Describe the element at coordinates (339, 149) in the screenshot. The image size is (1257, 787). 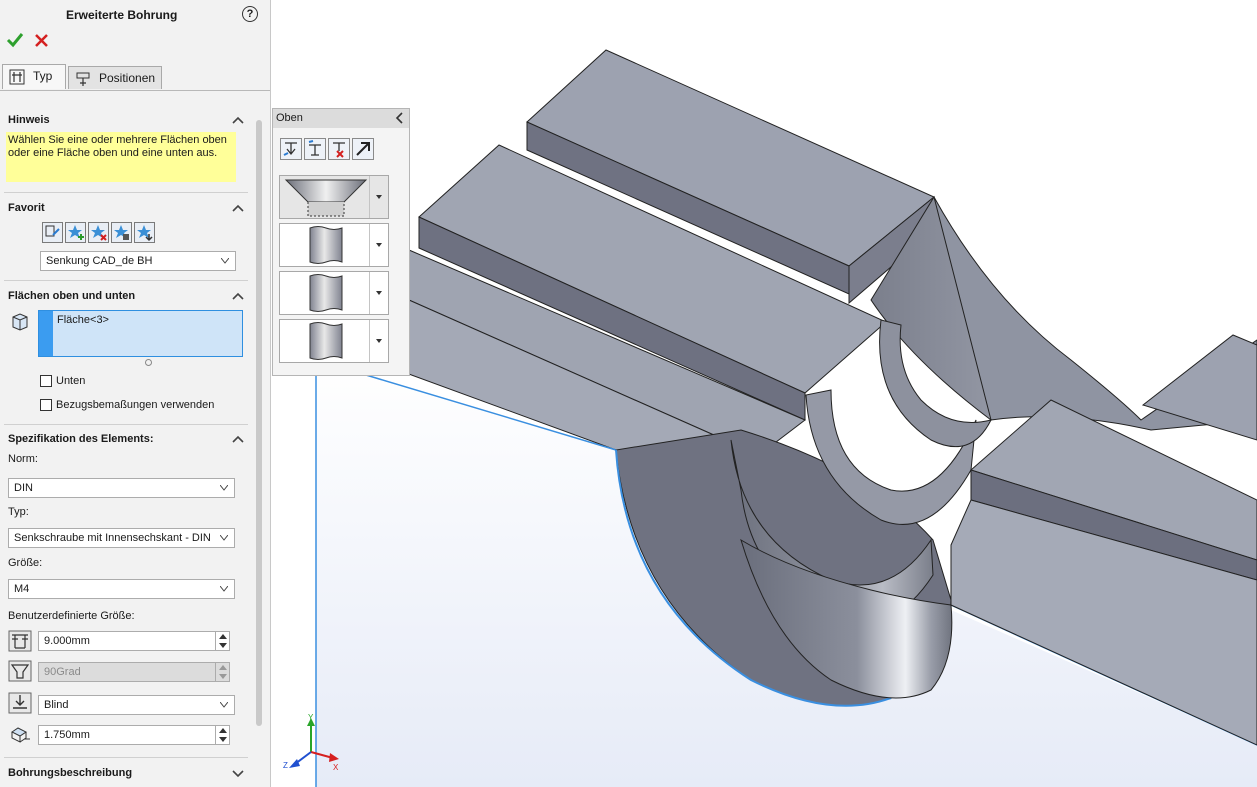
I see `delete-segment-button` at that location.